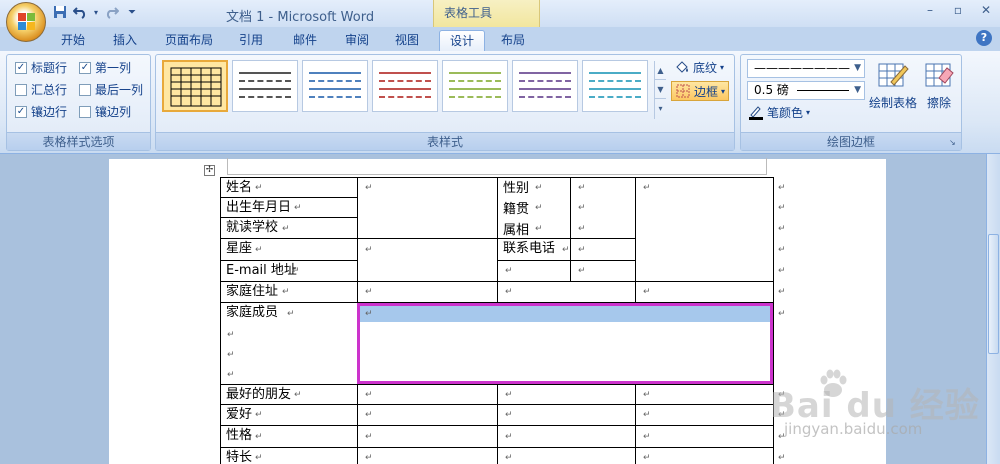 Image resolution: width=1000 pixels, height=464 pixels. Describe the element at coordinates (993, 294) in the screenshot. I see `scroll-thumb` at that location.